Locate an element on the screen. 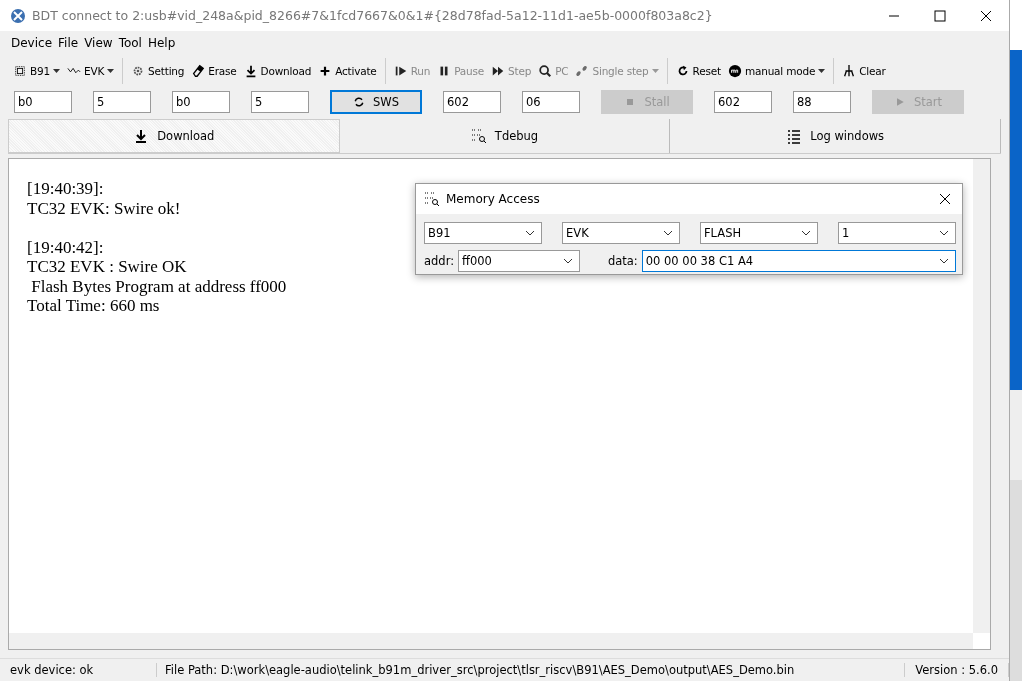 This screenshot has width=1022, height=681. search-icon is located at coordinates (545, 71).